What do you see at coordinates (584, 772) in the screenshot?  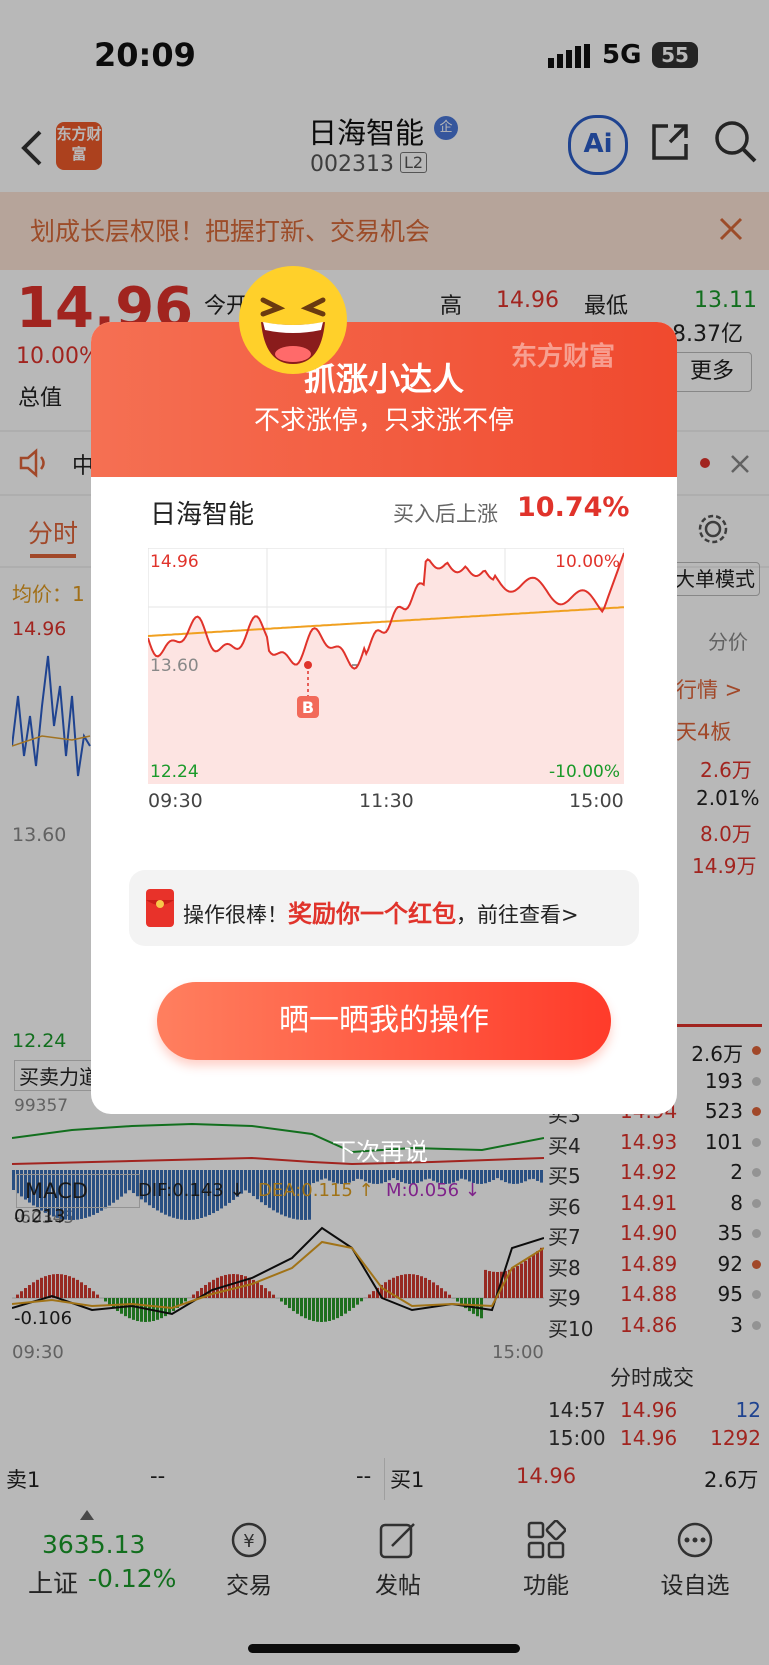 I see `popup-pct-bottom: -10.00%` at bounding box center [584, 772].